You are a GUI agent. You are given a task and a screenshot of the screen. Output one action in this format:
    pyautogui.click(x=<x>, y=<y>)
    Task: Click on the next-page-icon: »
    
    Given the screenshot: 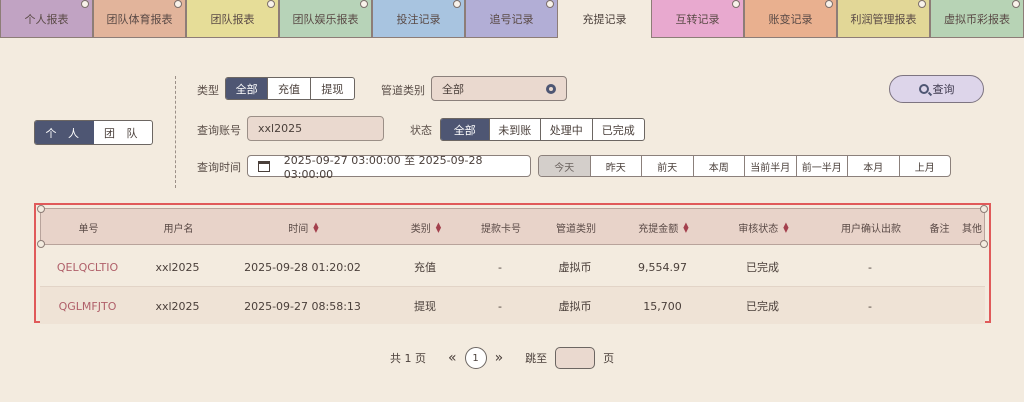 What is the action you would take?
    pyautogui.click(x=499, y=358)
    